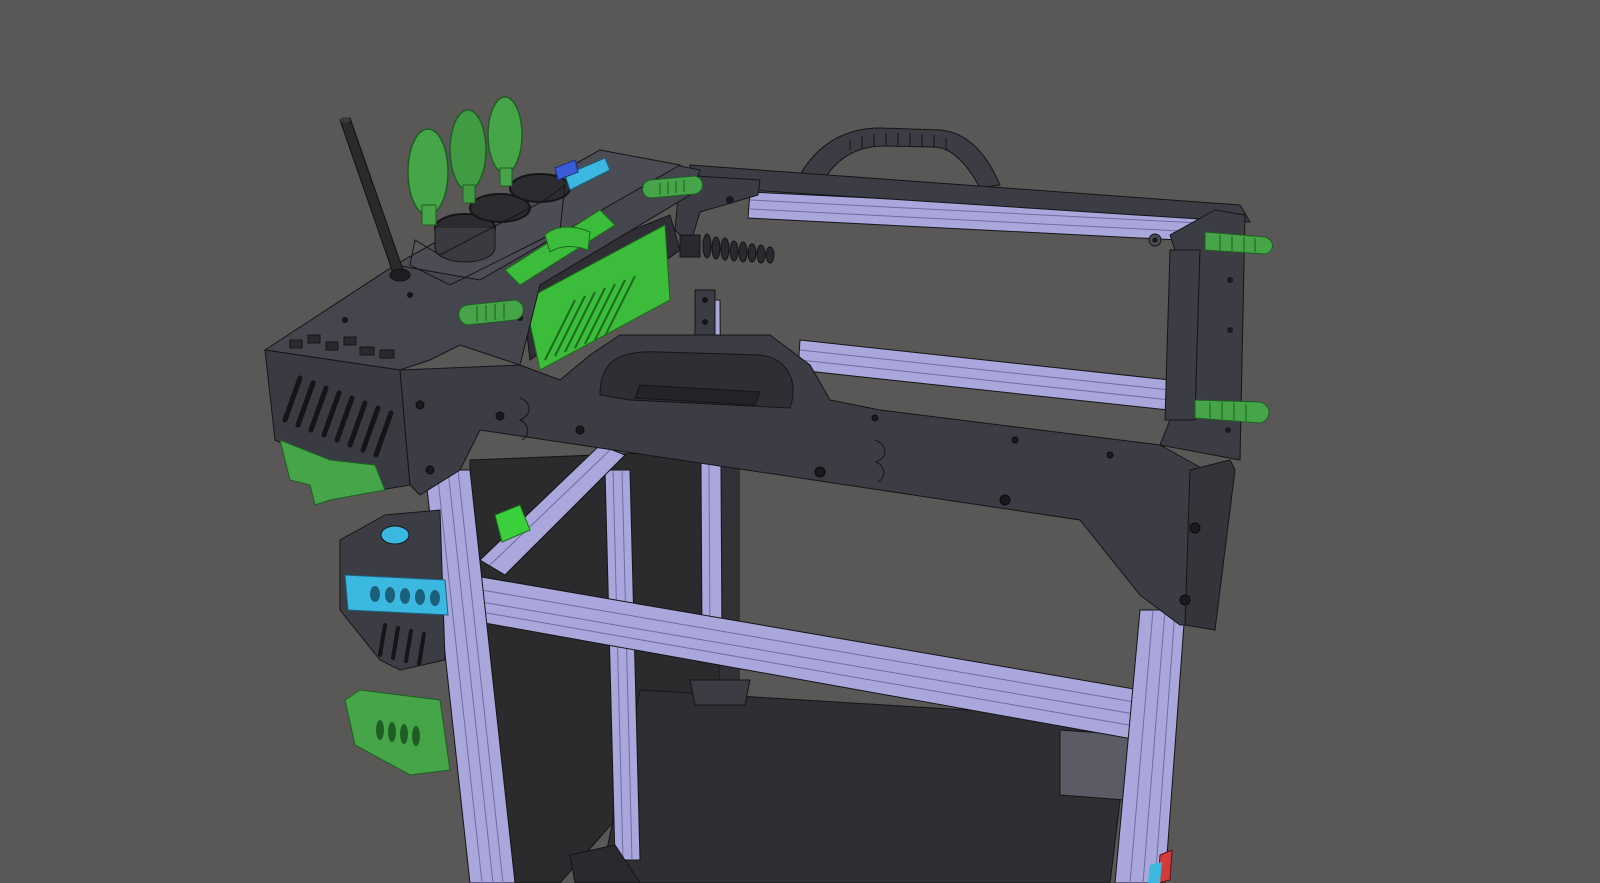 This screenshot has width=1600, height=883. What do you see at coordinates (1182, 335) in the screenshot?
I see `right-rear-vertical-frame` at bounding box center [1182, 335].